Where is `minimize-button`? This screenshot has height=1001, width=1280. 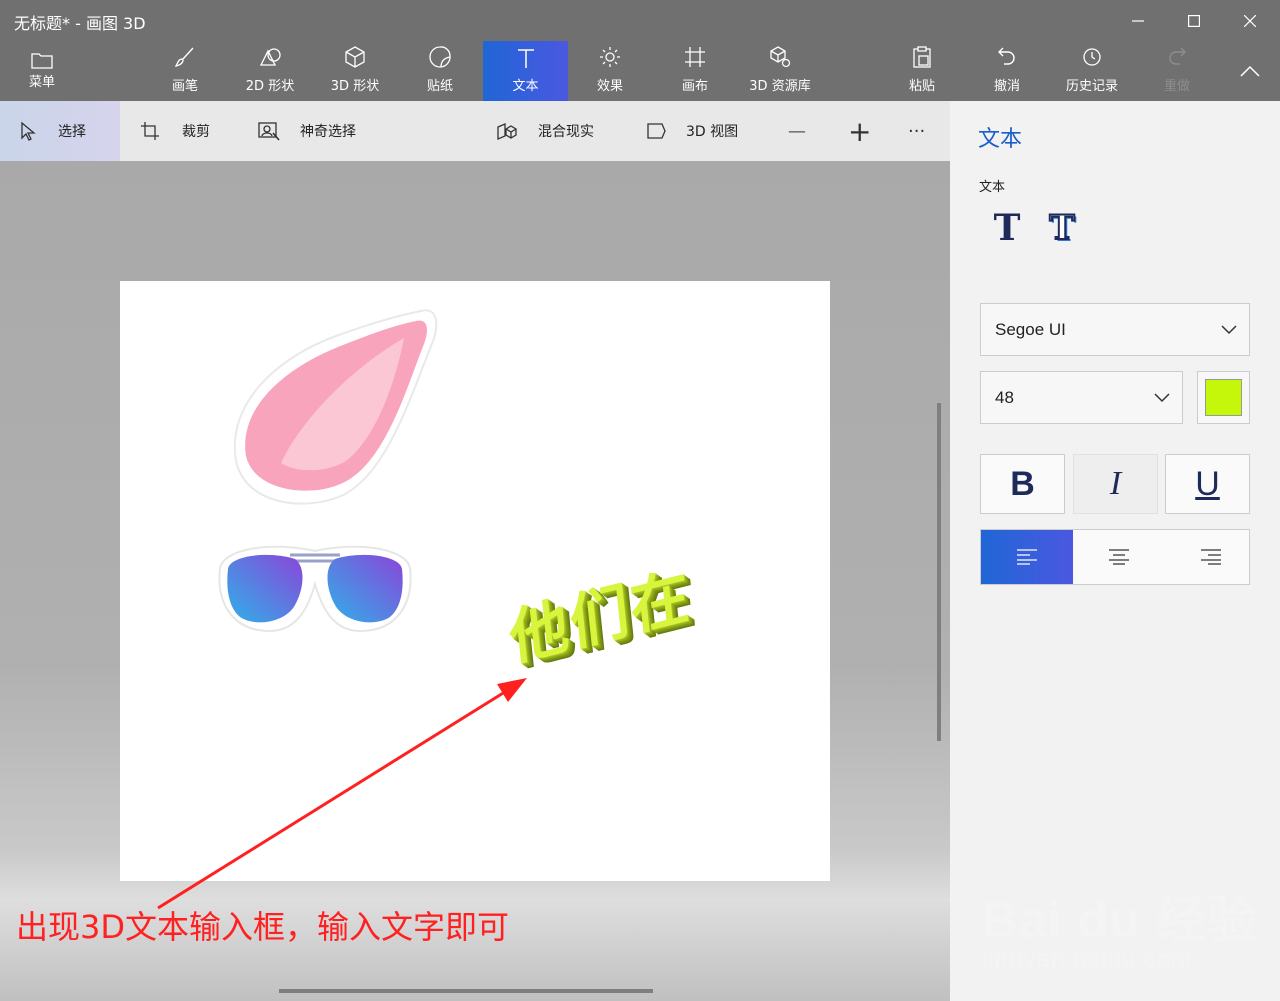
minimize-button is located at coordinates (1138, 20).